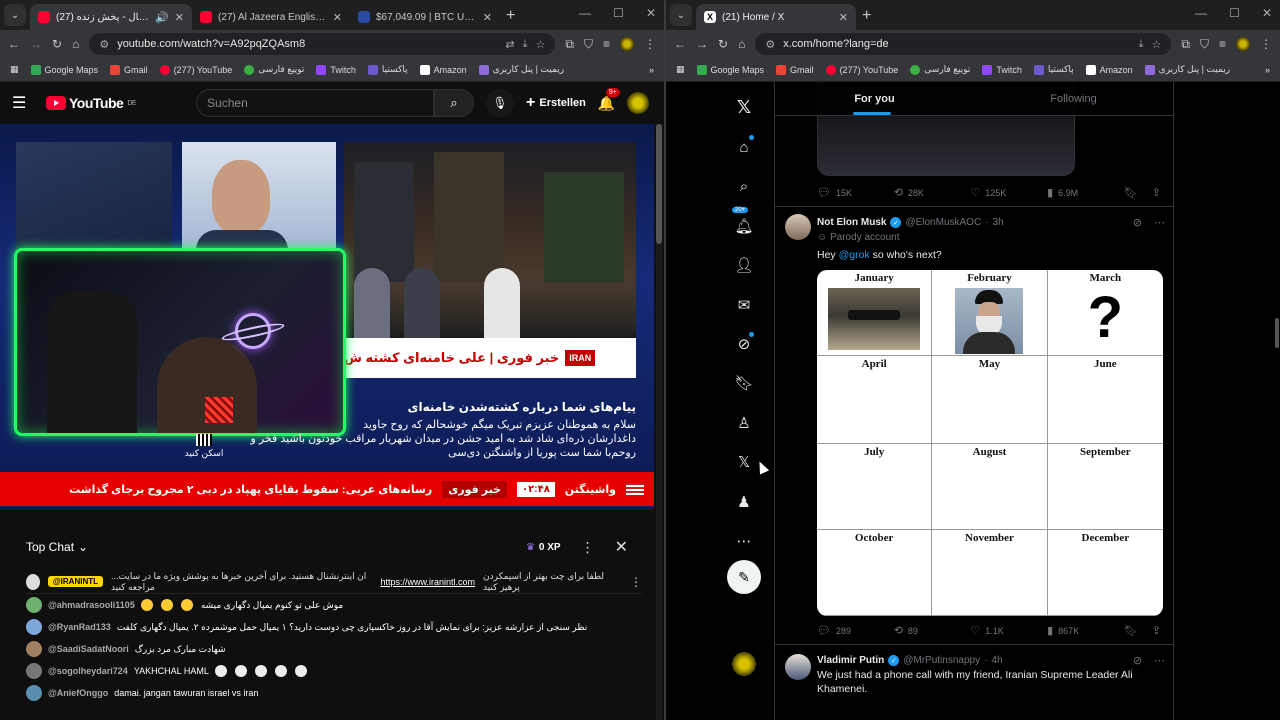  I want to click on extensions-icon: ⧉, so click(1185, 44).